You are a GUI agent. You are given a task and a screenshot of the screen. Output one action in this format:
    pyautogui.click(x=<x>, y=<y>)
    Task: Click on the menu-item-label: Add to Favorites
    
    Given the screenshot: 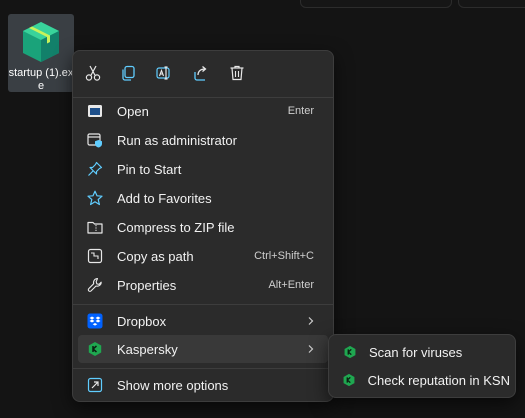 What is the action you would take?
    pyautogui.click(x=164, y=198)
    